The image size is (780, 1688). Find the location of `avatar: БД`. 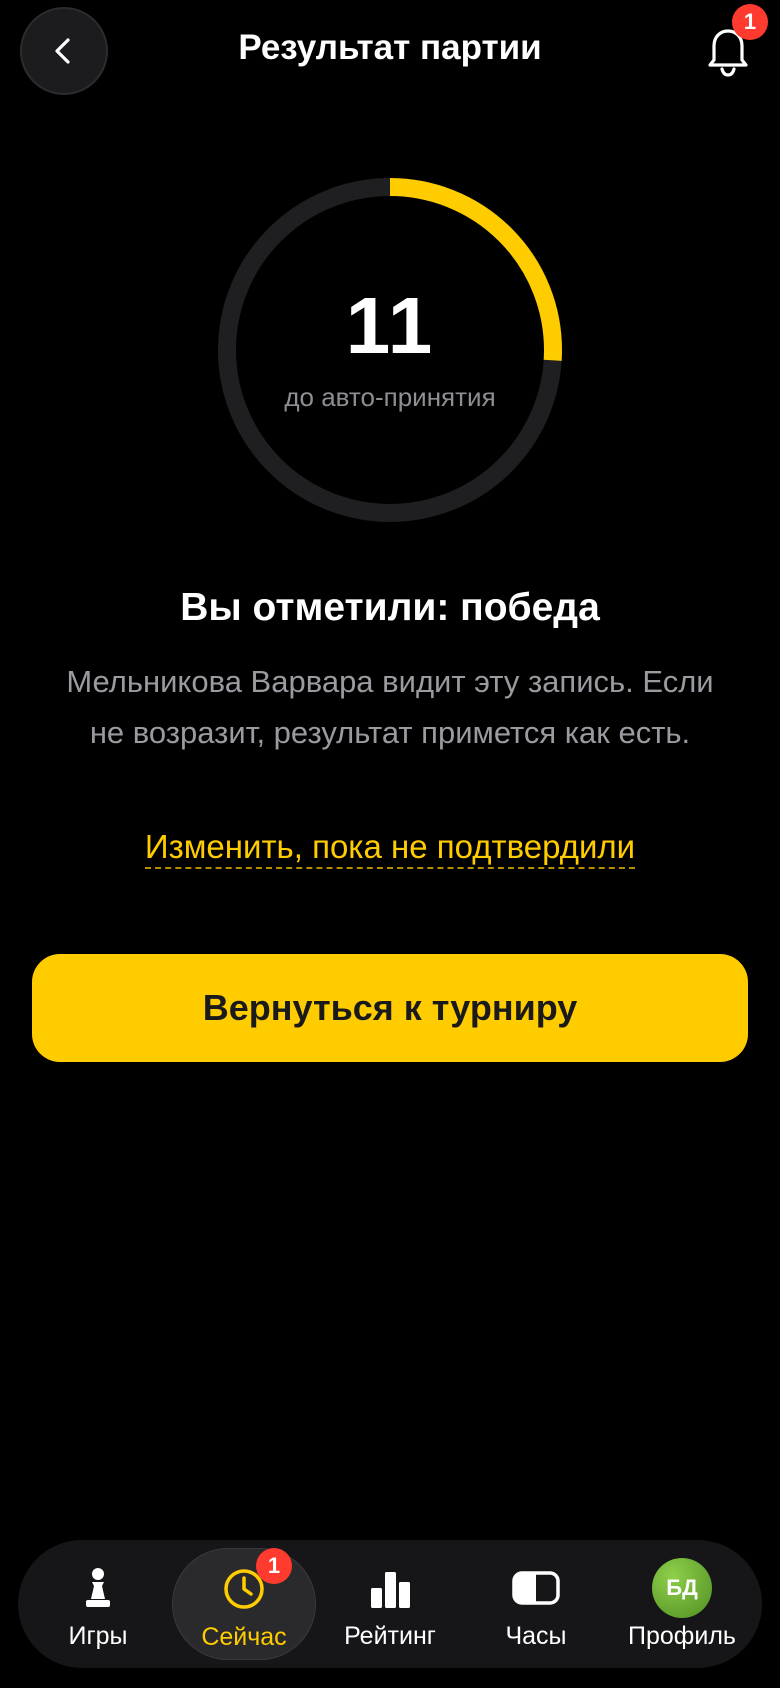

avatar: БД is located at coordinates (682, 1588).